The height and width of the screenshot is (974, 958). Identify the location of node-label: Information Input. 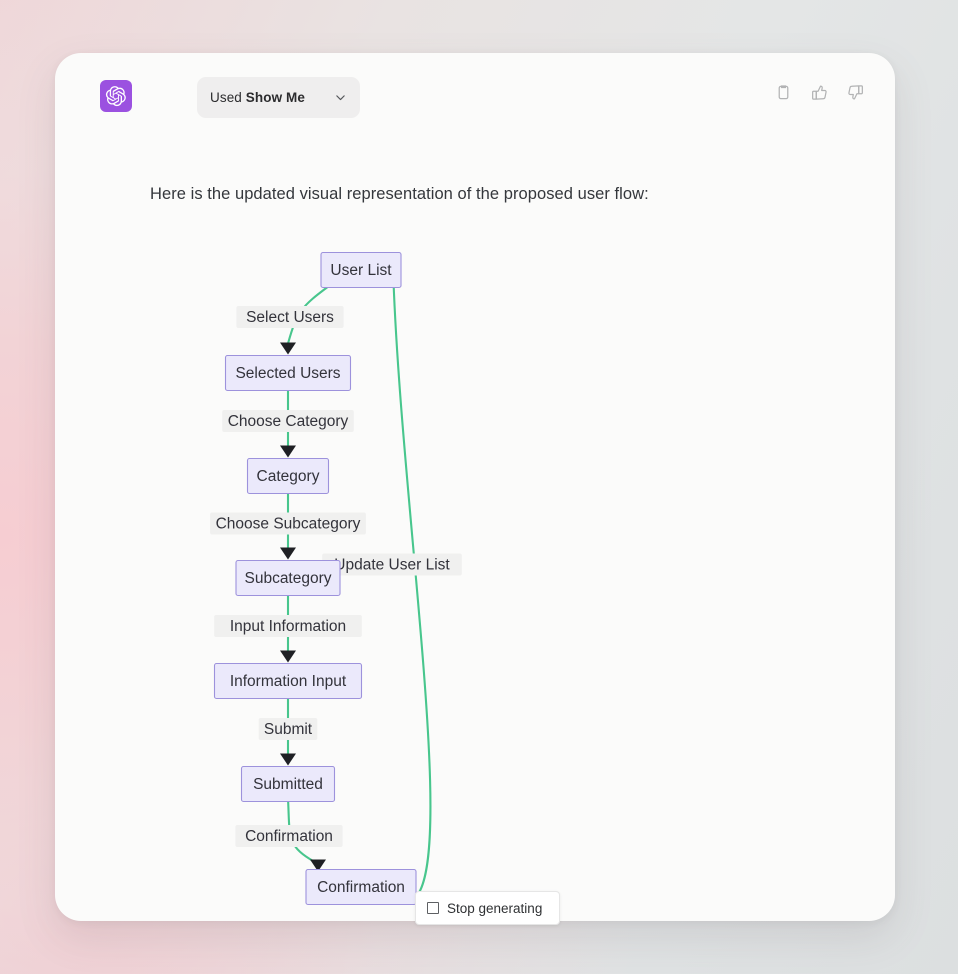
(288, 681).